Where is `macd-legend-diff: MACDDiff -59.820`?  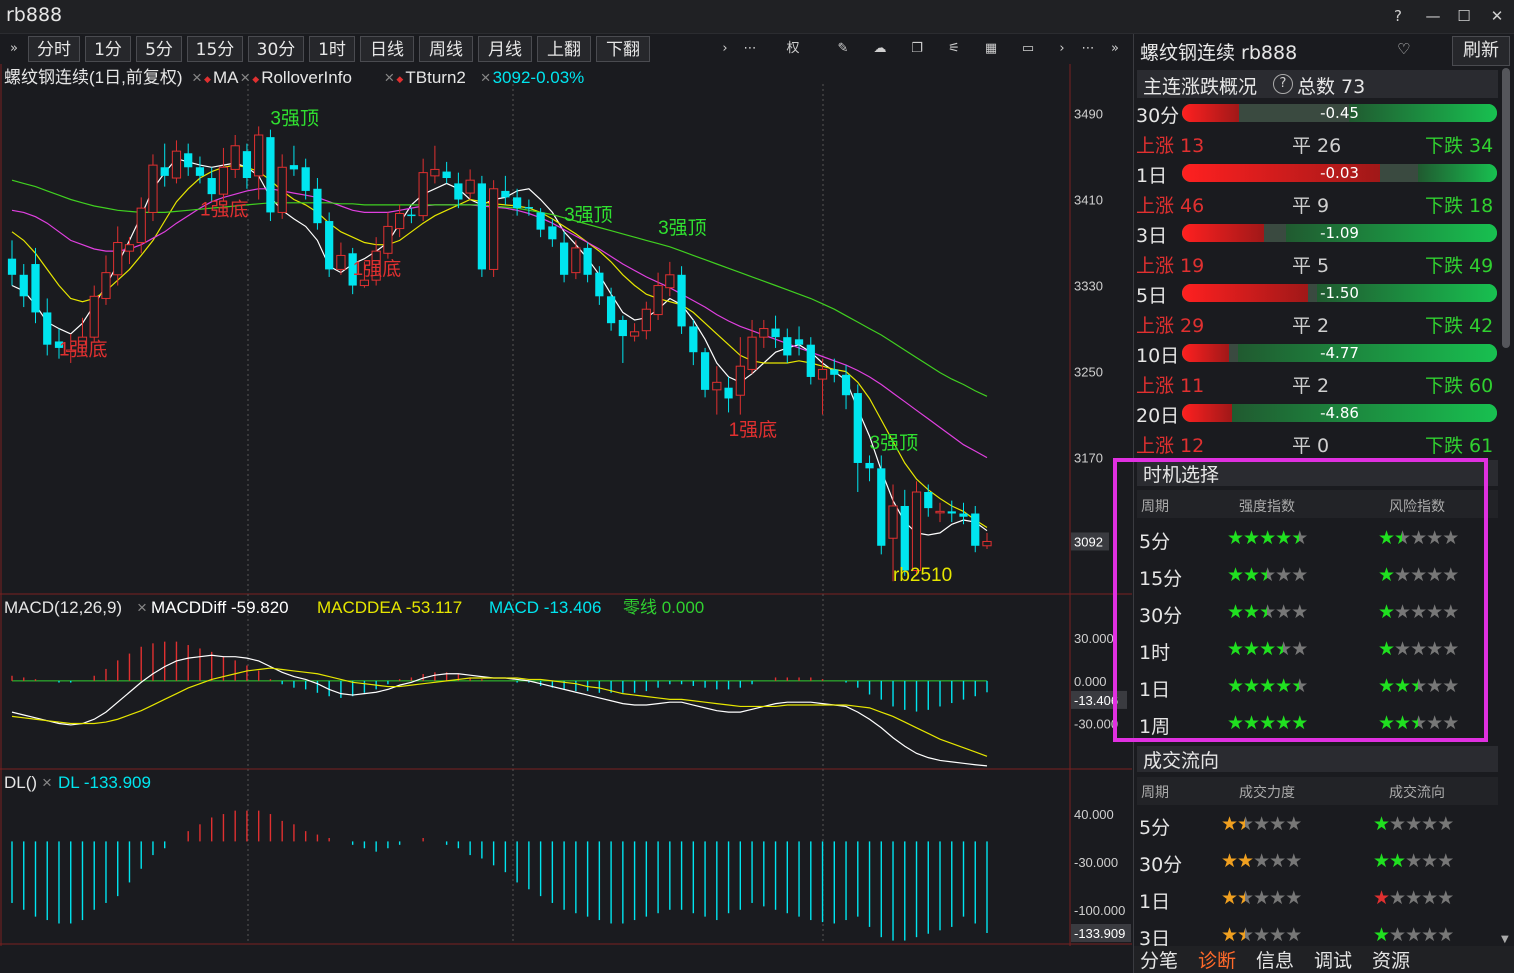
macd-legend-diff: MACDDiff -59.820 is located at coordinates (220, 607).